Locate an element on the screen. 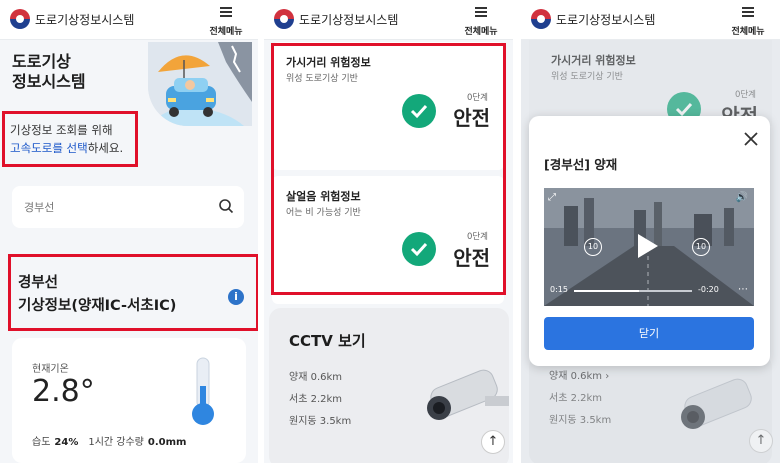  route-line1: 경부선 is located at coordinates (38, 283).